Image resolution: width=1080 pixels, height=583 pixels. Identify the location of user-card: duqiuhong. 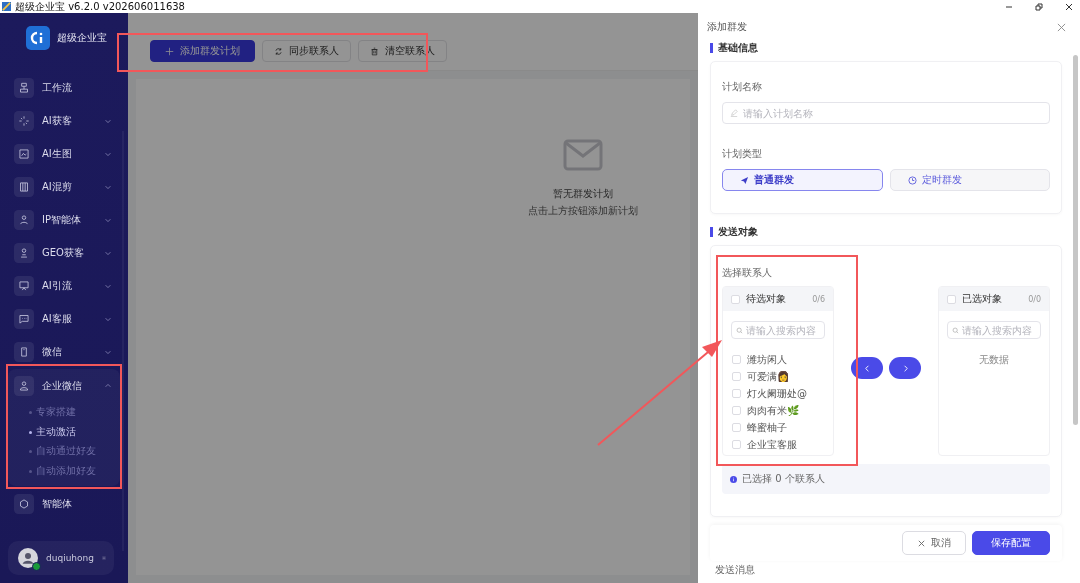
(61, 558).